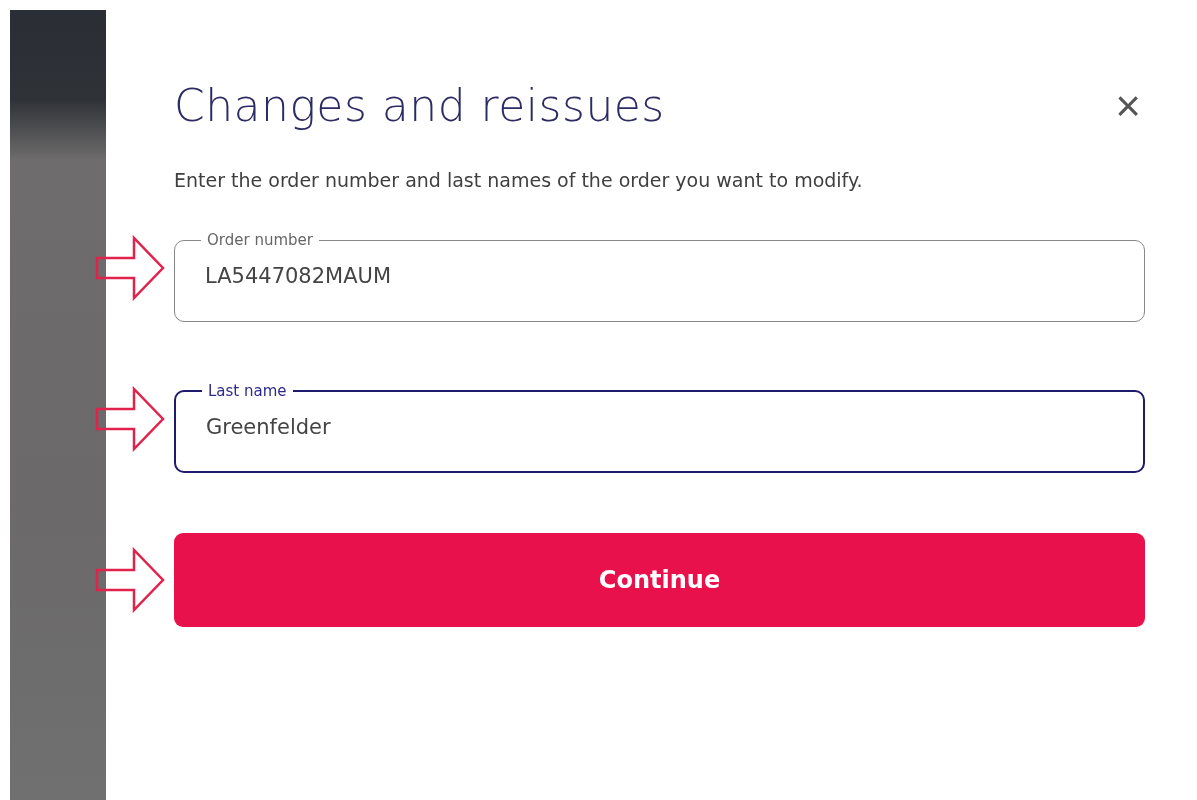  I want to click on continue-button: Continue, so click(659, 580).